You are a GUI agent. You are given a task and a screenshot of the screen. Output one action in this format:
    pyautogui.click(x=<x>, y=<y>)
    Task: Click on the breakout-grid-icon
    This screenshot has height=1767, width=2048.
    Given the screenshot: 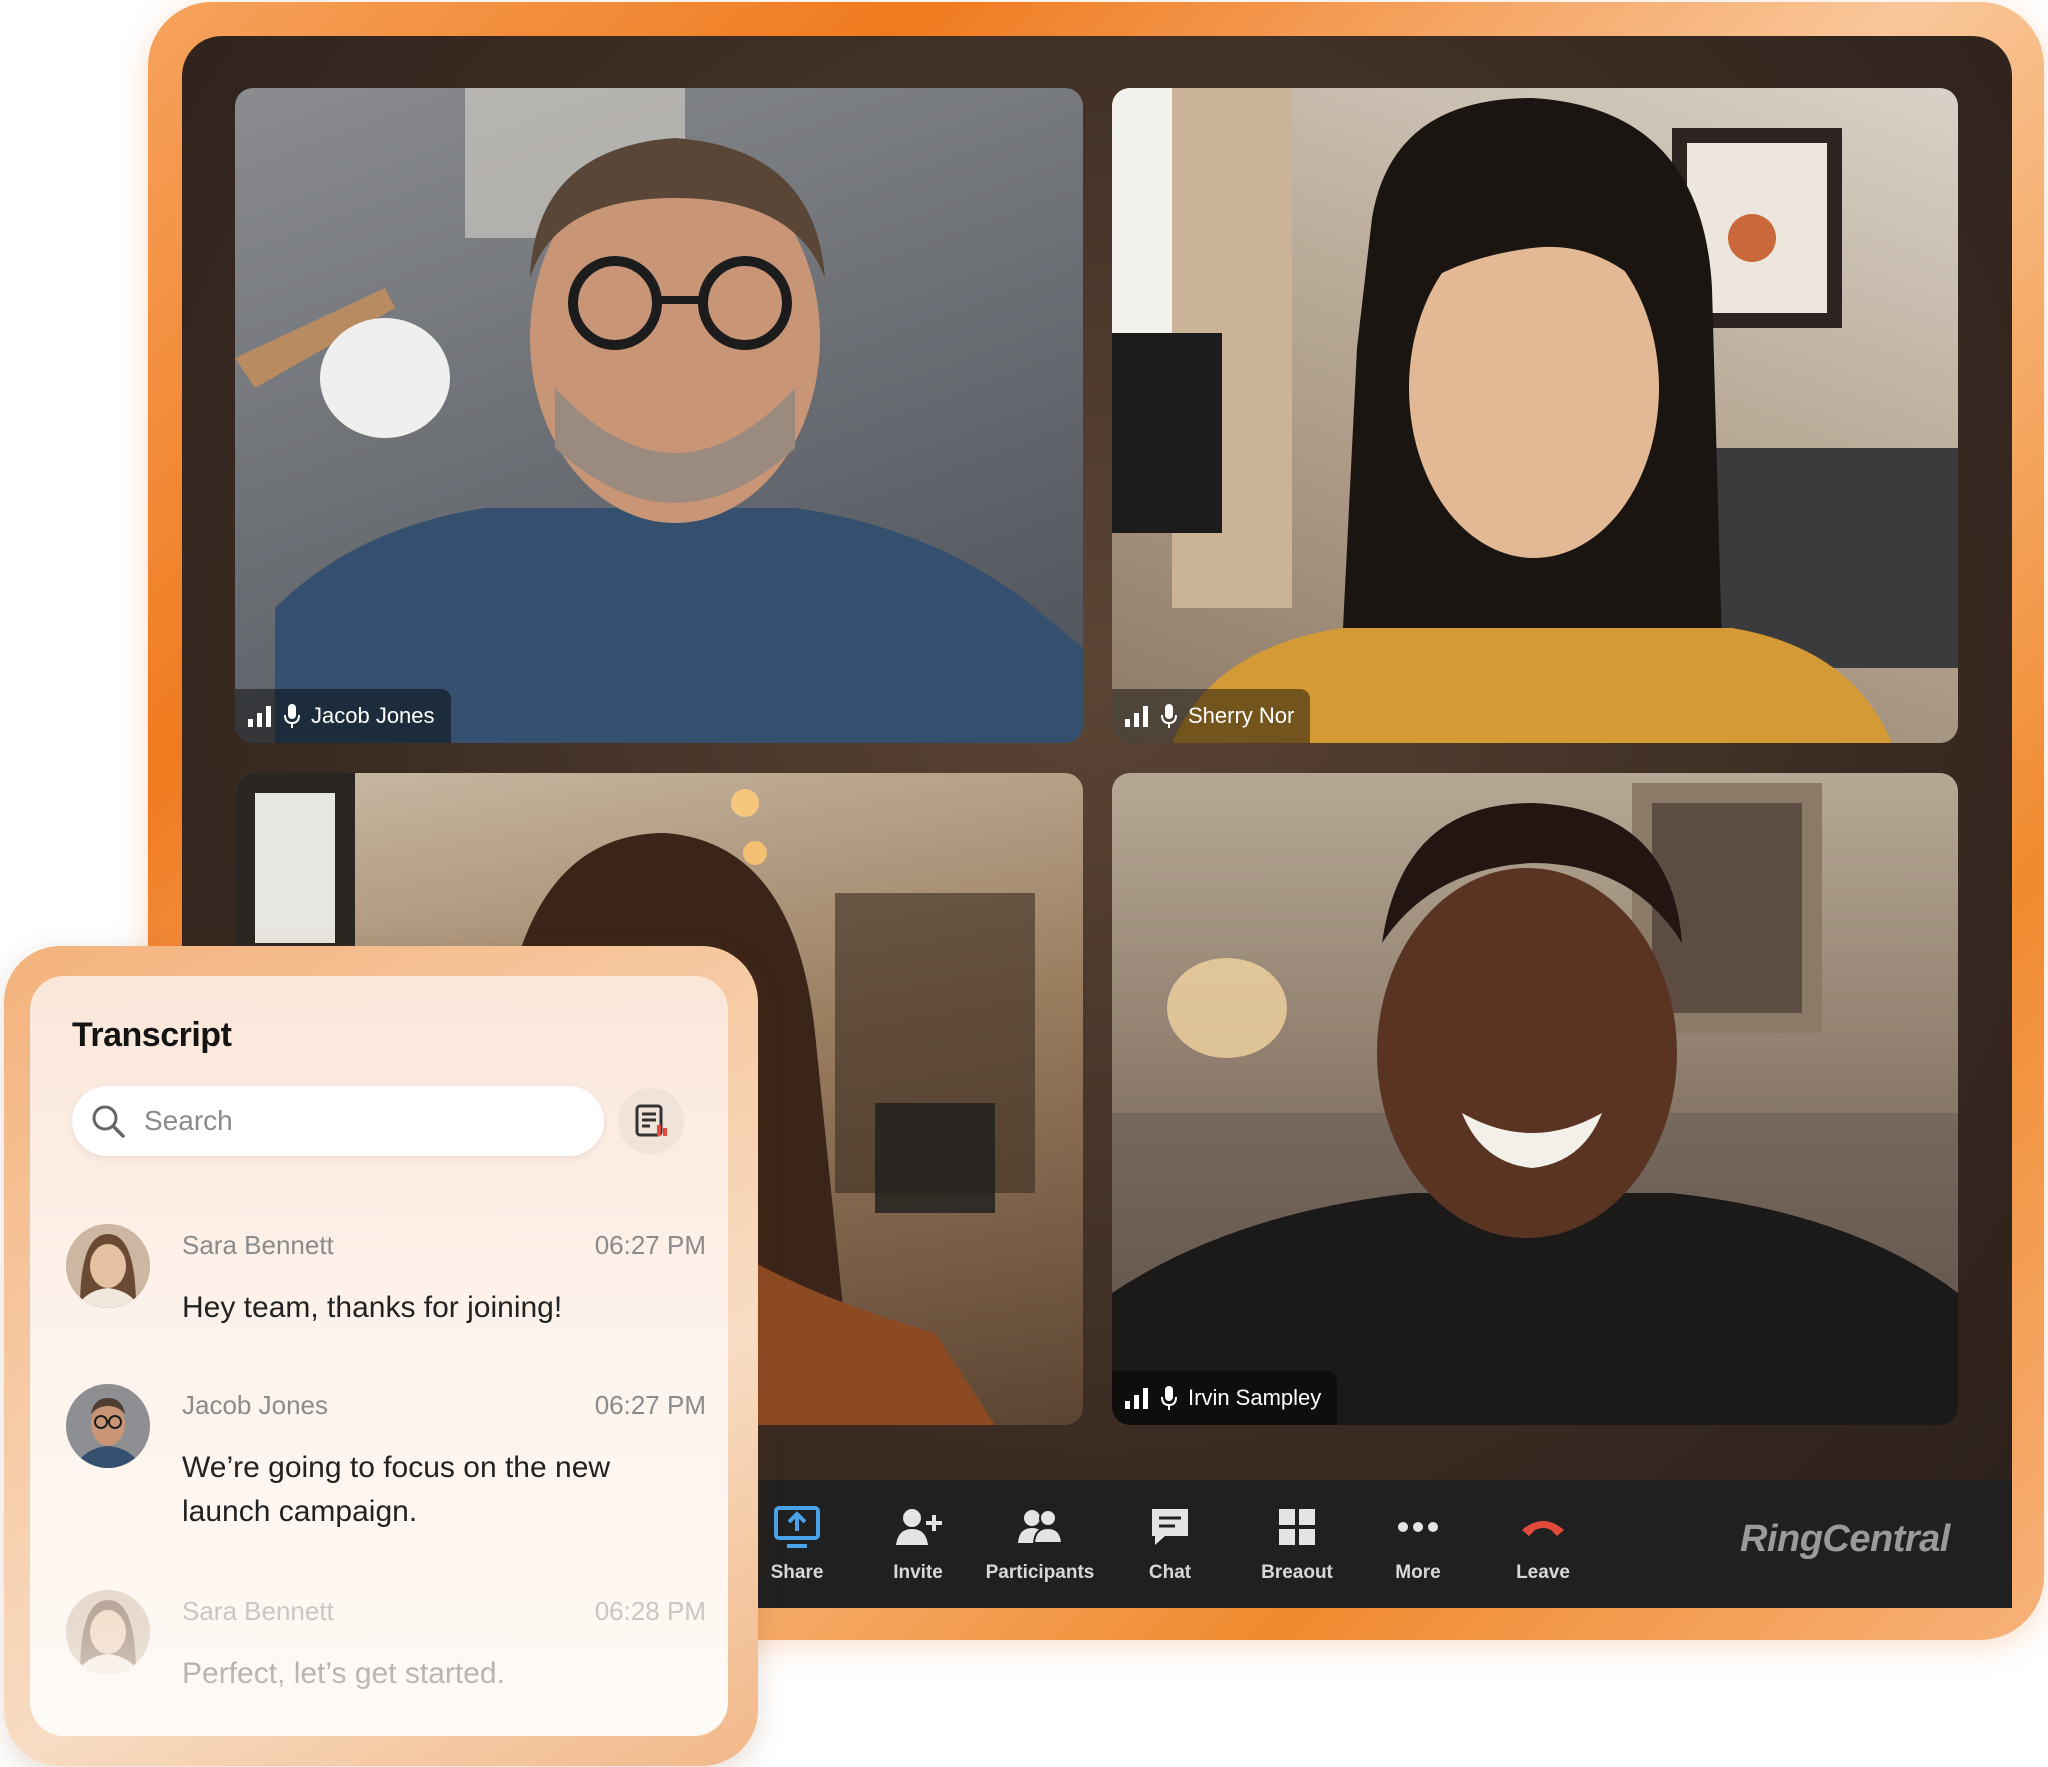 What is the action you would take?
    pyautogui.click(x=1297, y=1527)
    